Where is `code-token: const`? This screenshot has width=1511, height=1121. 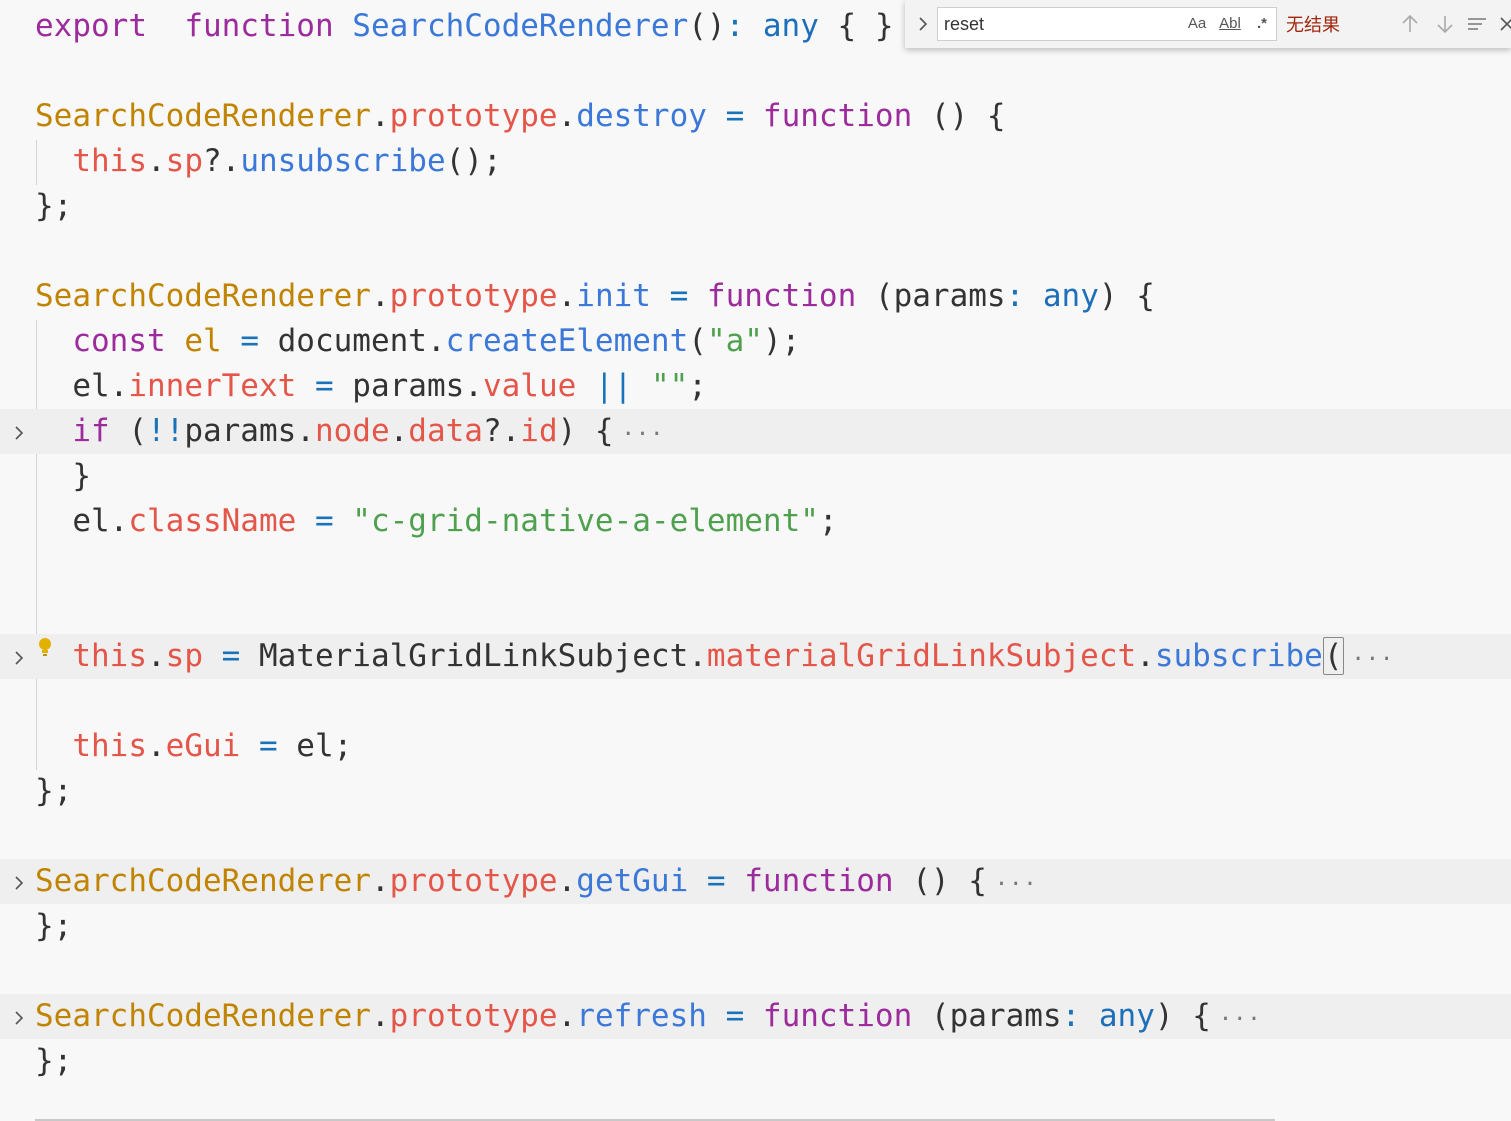
code-token: const is located at coordinates (100, 341).